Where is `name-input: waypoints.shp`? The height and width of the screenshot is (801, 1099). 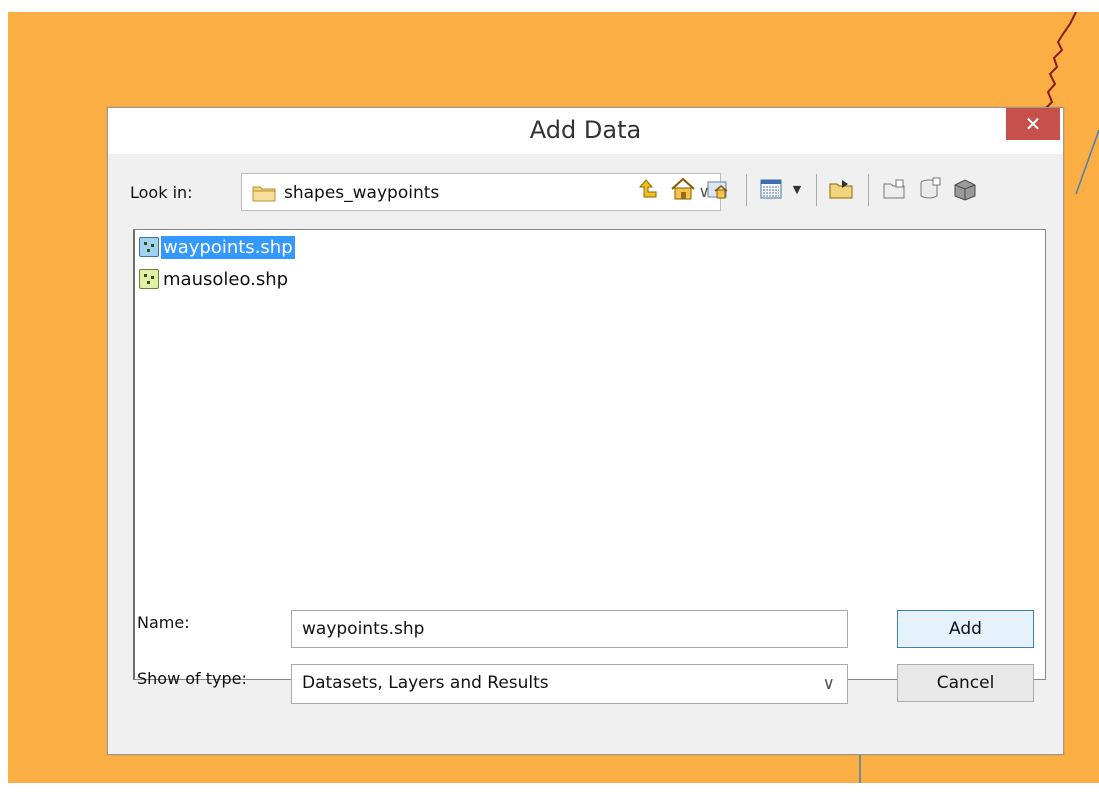
name-input: waypoints.shp is located at coordinates (569, 629).